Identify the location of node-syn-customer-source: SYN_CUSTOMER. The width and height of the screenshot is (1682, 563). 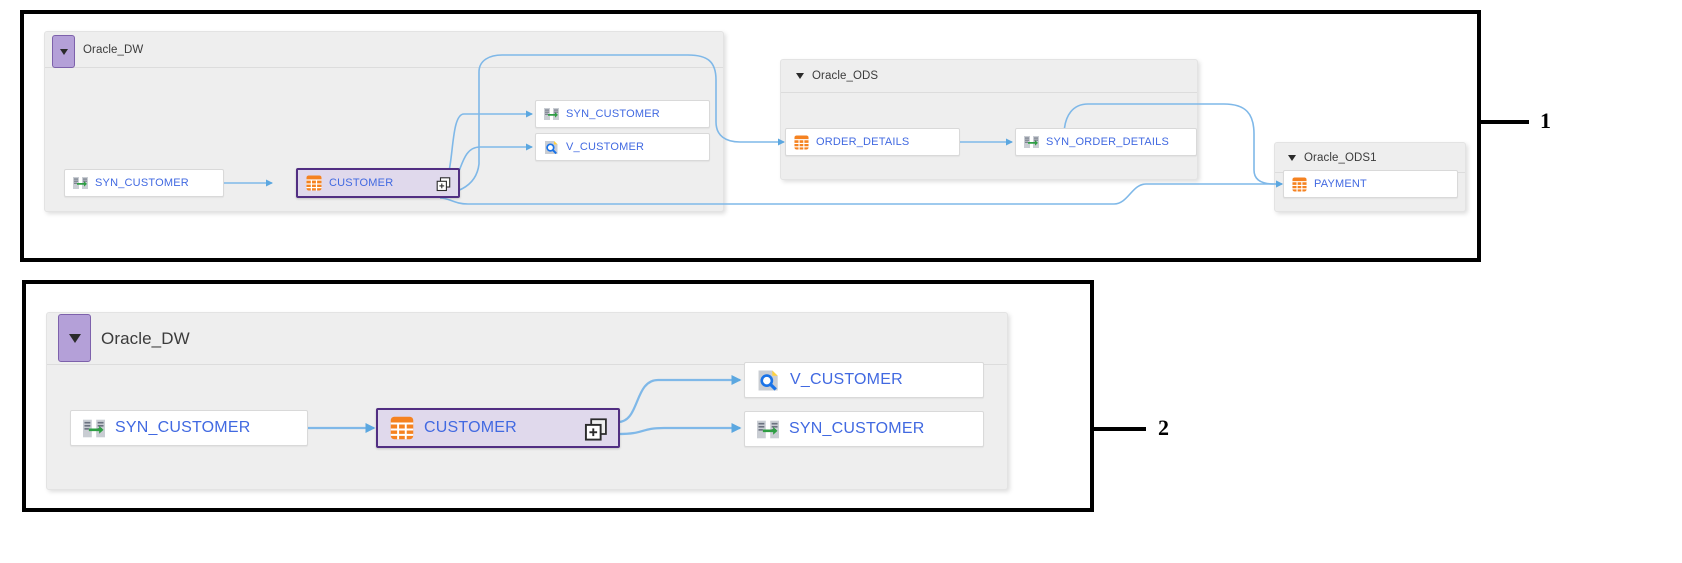
(144, 183).